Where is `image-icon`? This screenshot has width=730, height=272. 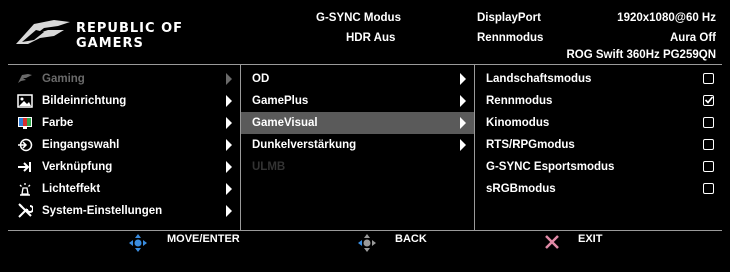 image-icon is located at coordinates (25, 101).